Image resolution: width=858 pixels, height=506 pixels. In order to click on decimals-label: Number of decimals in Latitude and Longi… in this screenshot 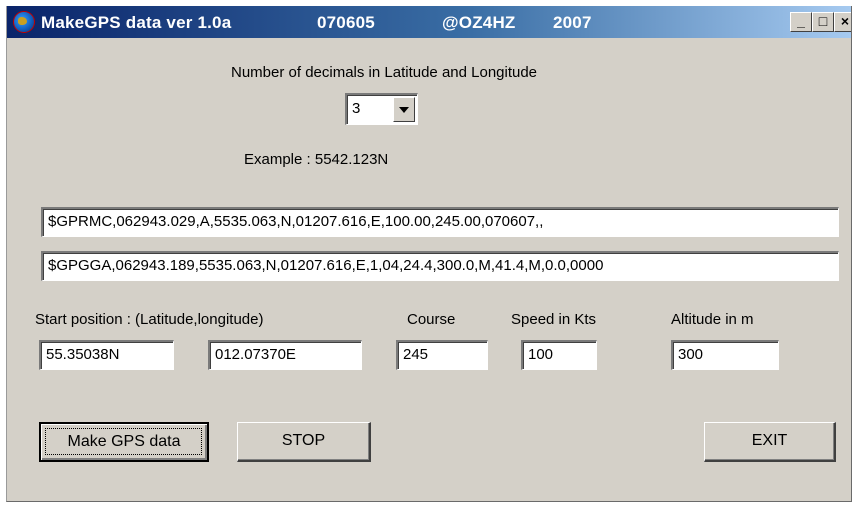, I will do `click(384, 72)`.